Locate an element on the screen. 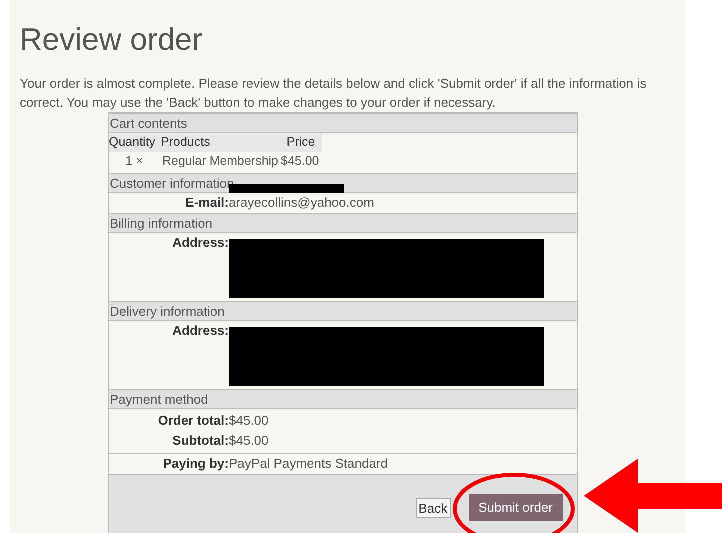  back-button: Back is located at coordinates (433, 508).